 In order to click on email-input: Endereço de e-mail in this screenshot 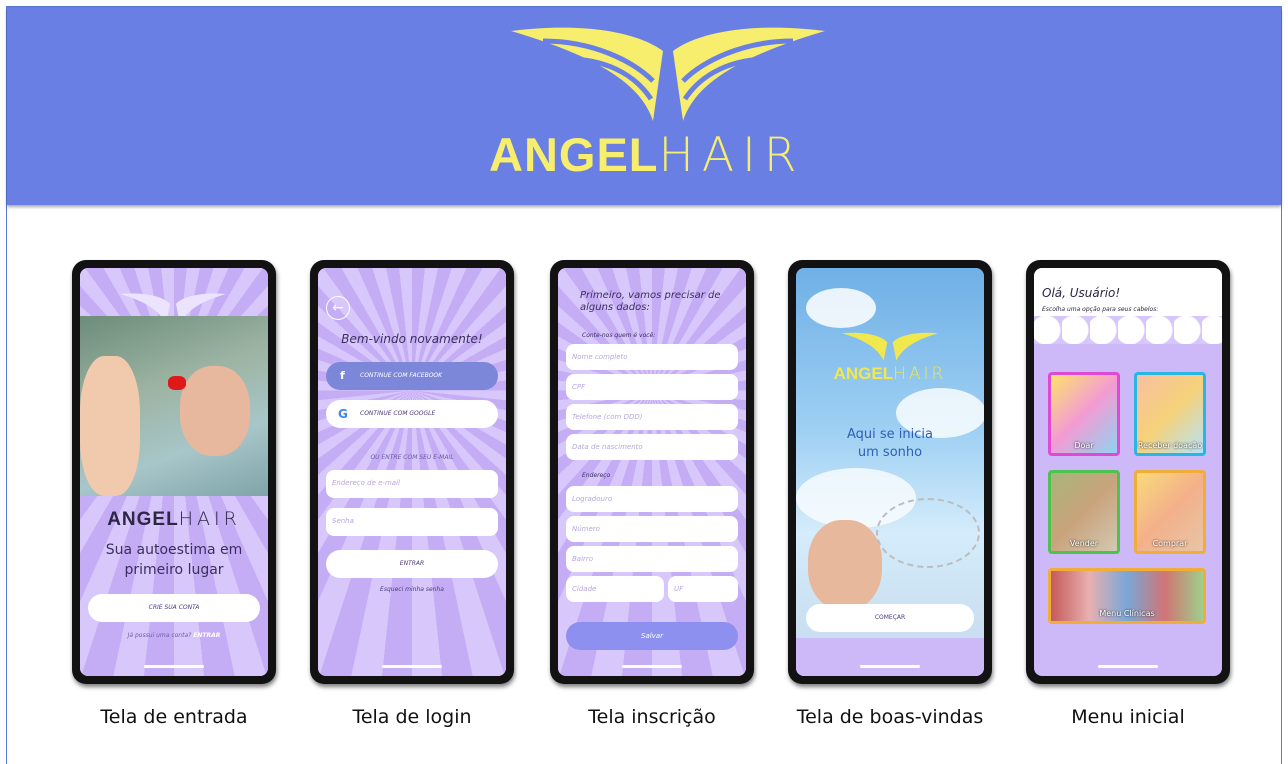, I will do `click(412, 484)`.